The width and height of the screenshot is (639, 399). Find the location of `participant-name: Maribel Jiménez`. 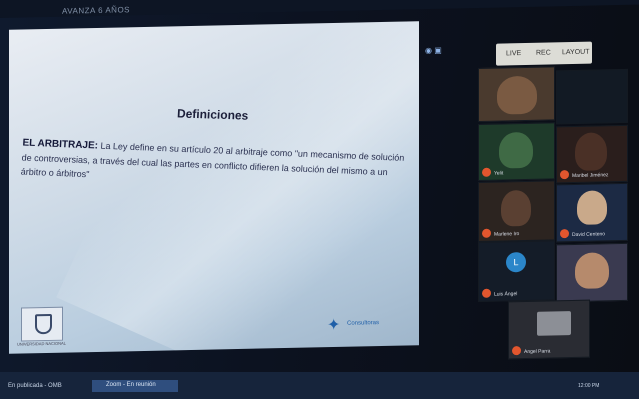

participant-name: Maribel Jiménez is located at coordinates (590, 176).